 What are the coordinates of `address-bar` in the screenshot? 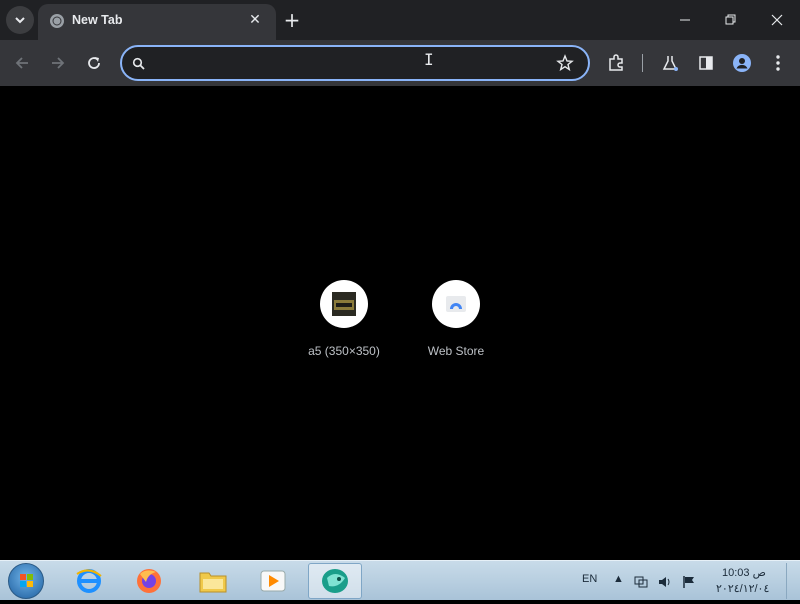 It's located at (355, 63).